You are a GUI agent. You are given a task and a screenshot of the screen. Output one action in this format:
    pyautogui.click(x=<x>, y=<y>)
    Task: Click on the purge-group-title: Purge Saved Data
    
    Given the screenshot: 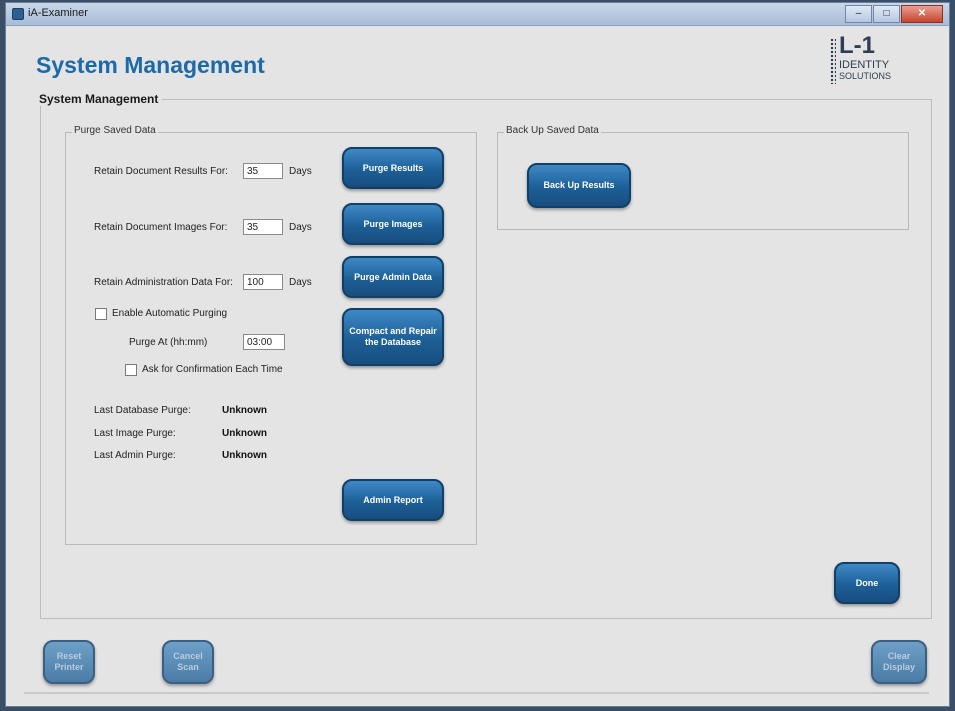 What is the action you would take?
    pyautogui.click(x=115, y=130)
    